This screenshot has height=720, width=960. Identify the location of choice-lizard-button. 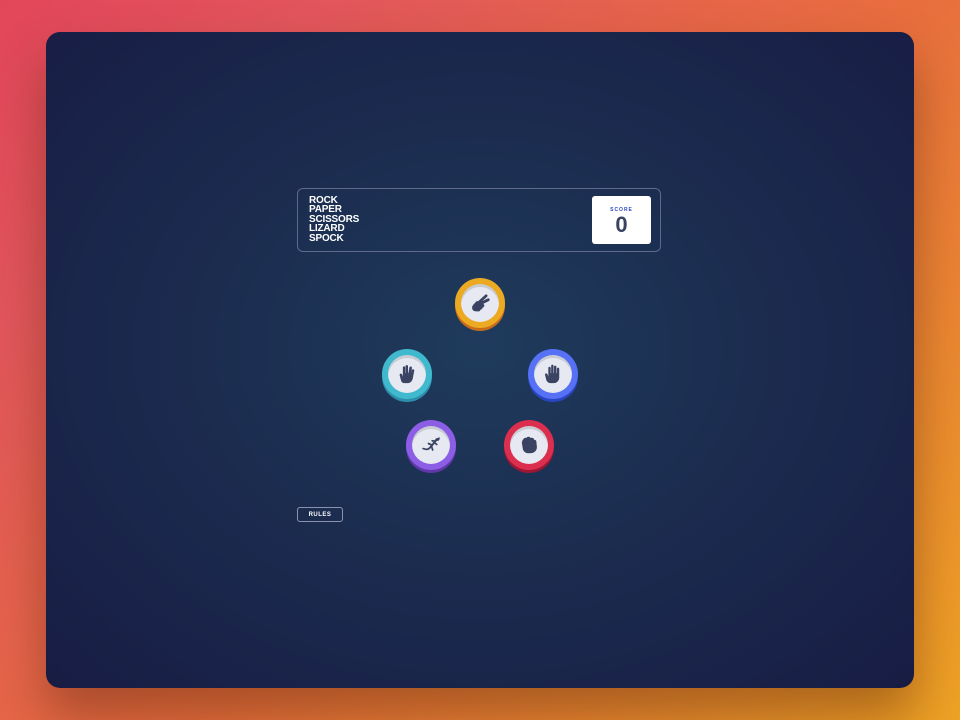
(431, 445).